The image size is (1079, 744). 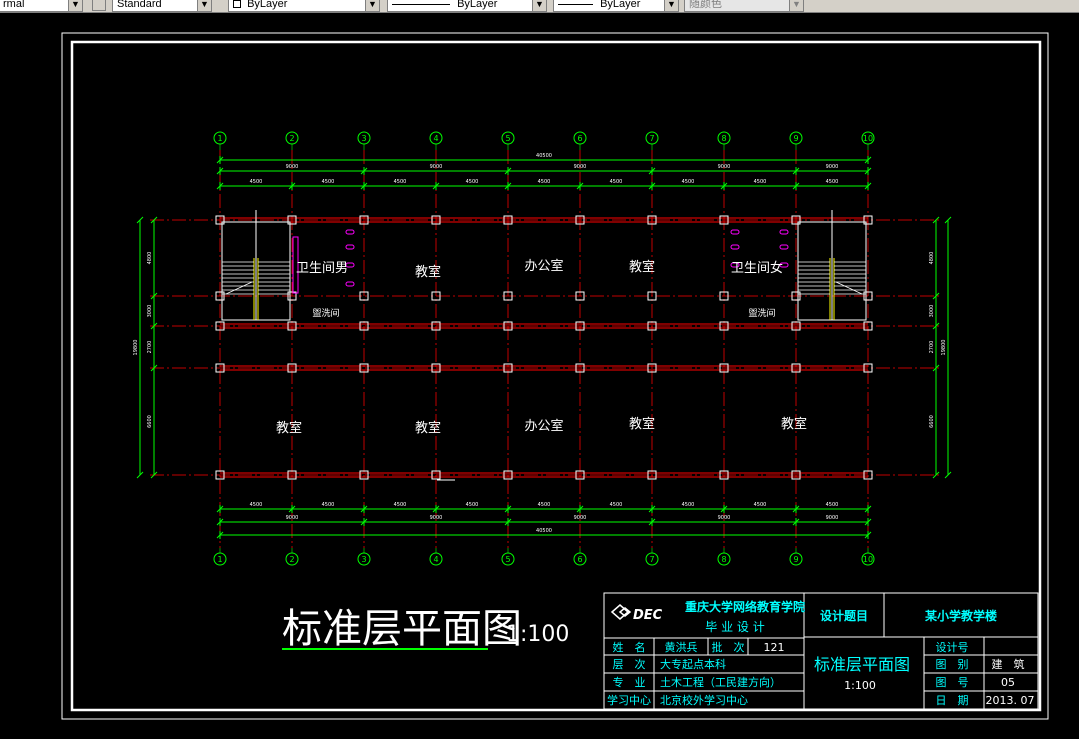 I want to click on category-value: 建 筑, so click(x=1008, y=664).